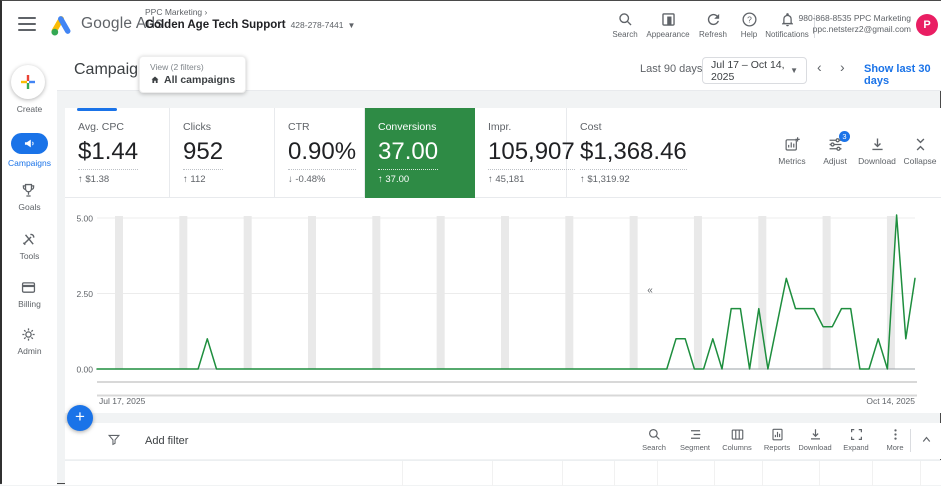 This screenshot has width=941, height=486. I want to click on collapse-table-chevron-icon, so click(926, 439).